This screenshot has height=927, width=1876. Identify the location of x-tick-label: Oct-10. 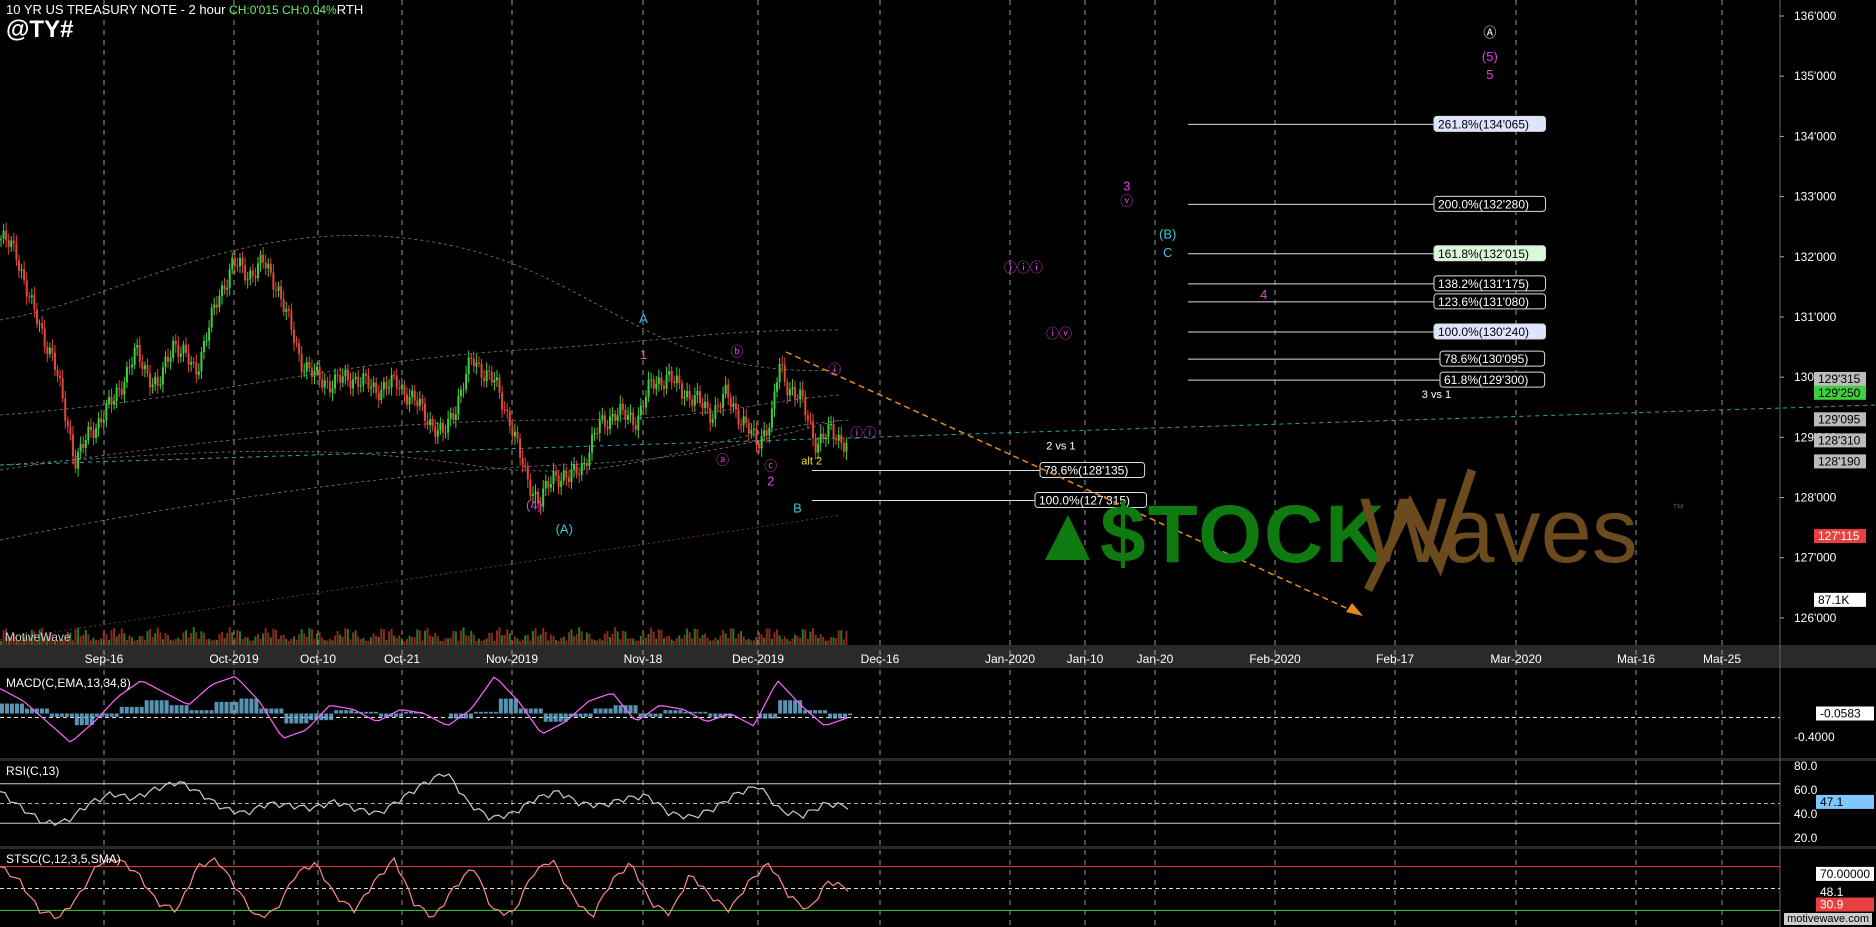
(318, 659).